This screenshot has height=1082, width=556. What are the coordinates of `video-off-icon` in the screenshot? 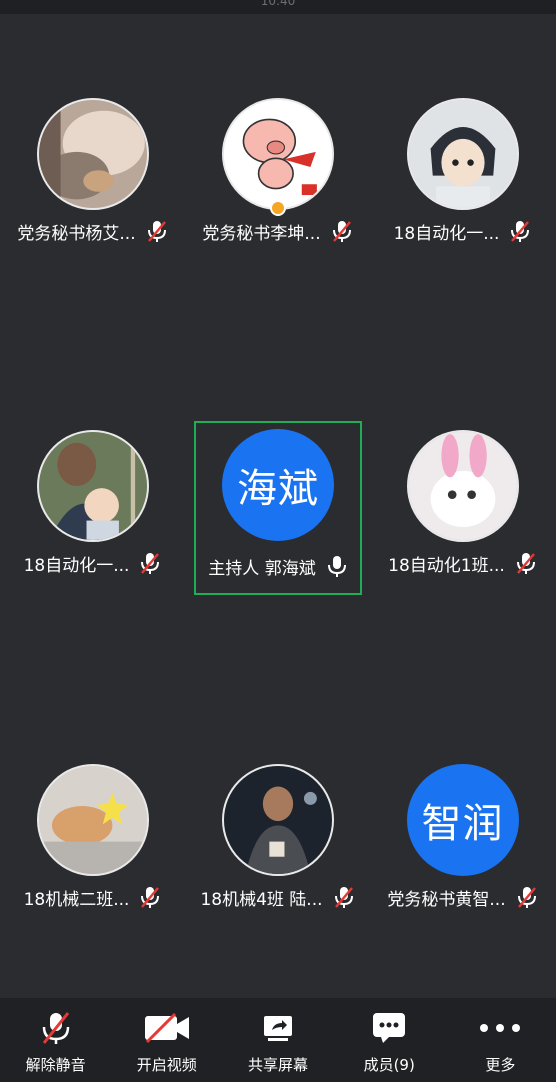 It's located at (167, 1028).